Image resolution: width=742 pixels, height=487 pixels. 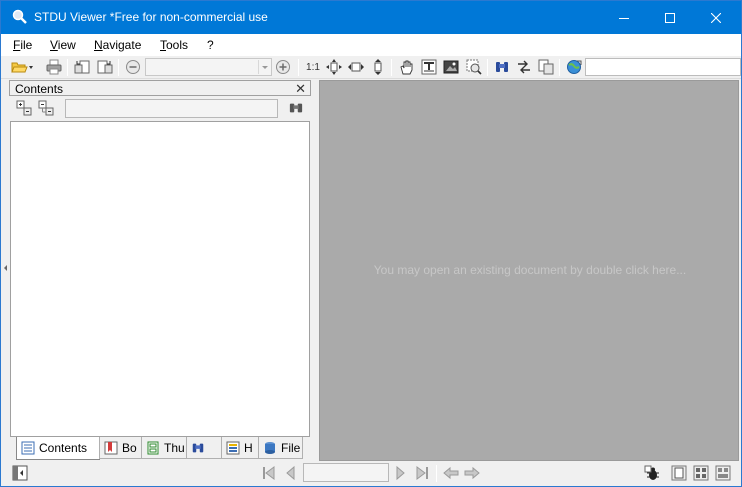 I want to click on previous-page-button, so click(x=291, y=473).